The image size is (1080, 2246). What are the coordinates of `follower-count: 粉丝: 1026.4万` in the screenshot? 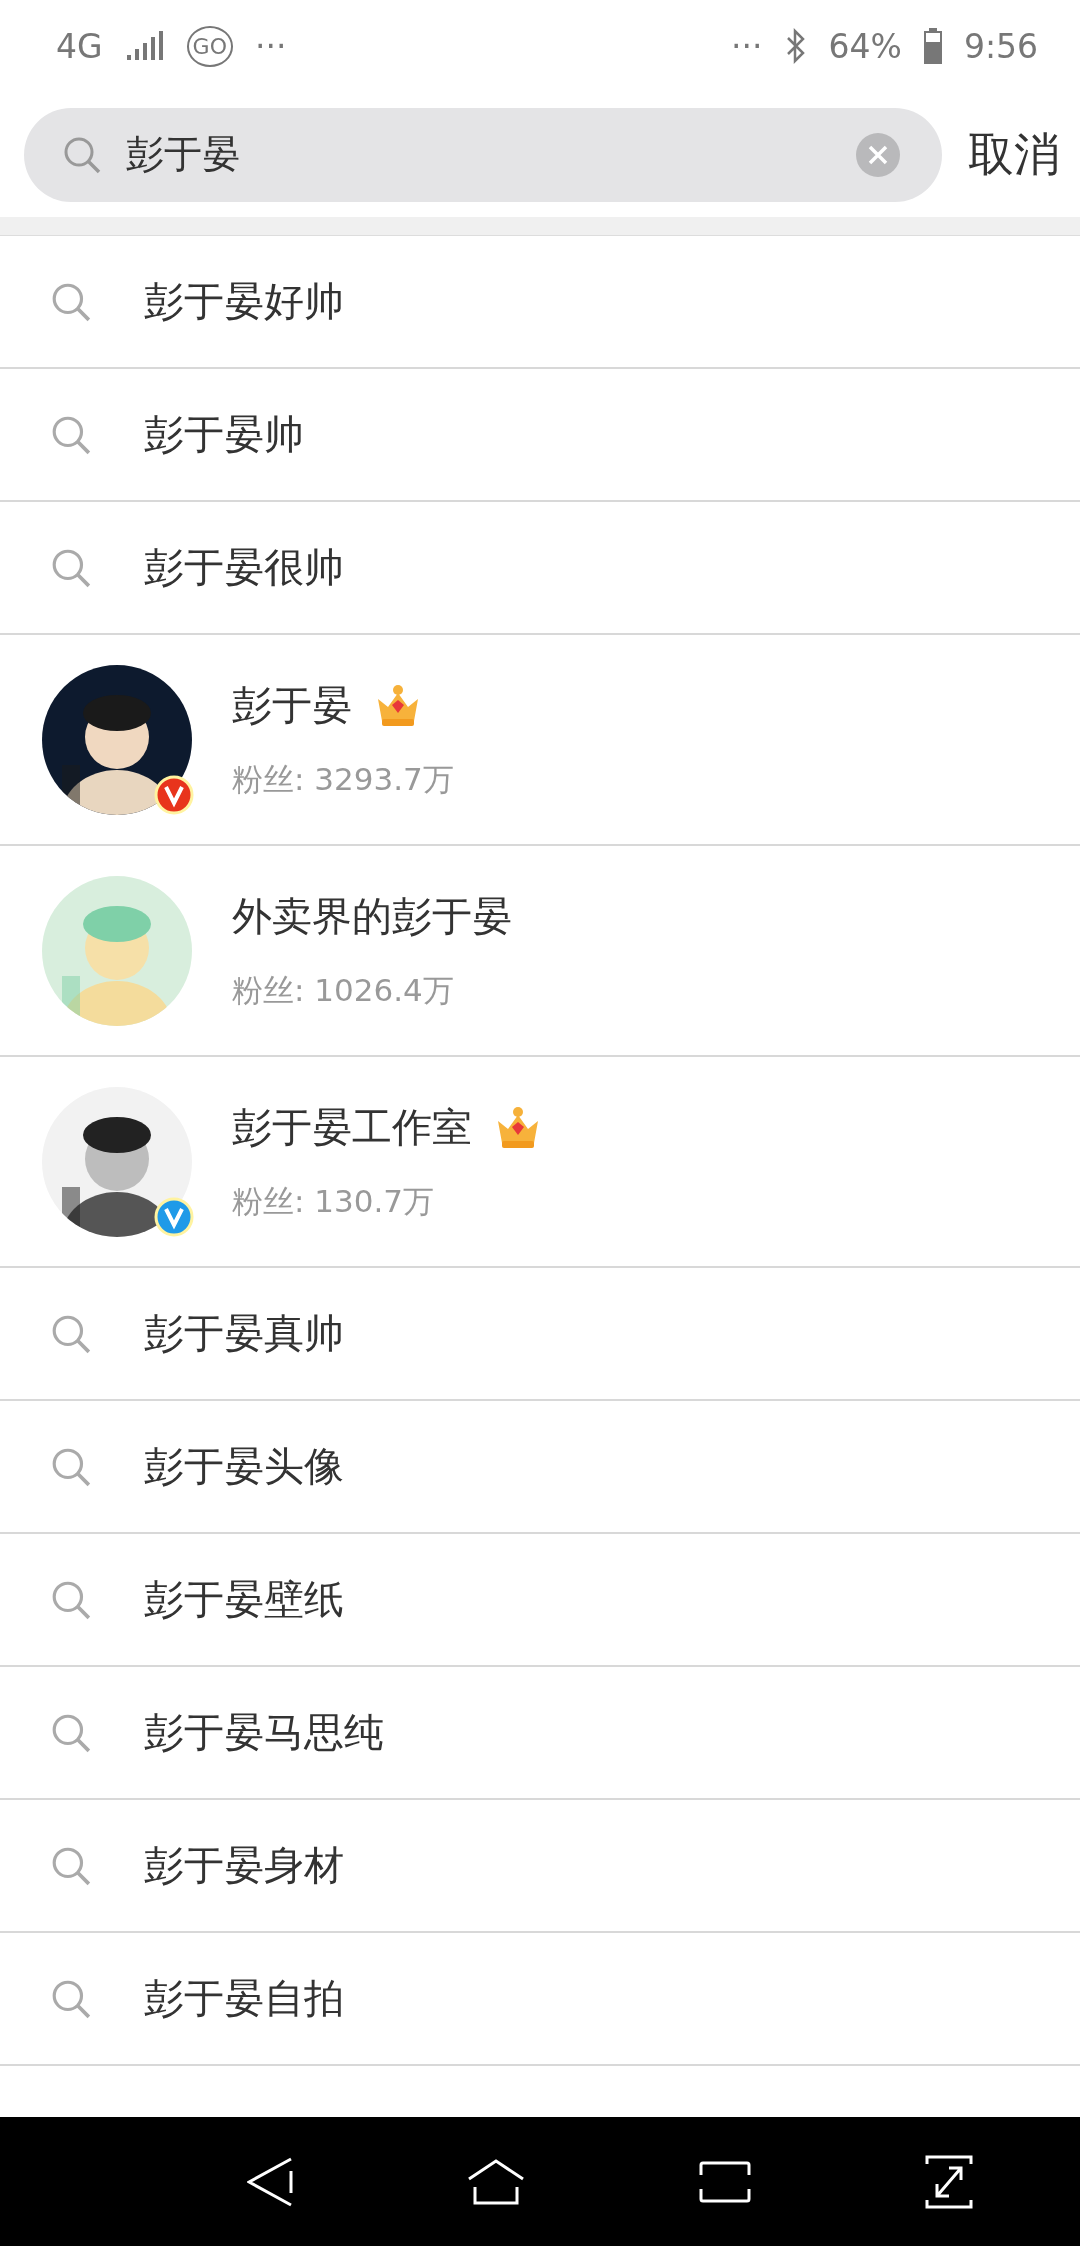 It's located at (343, 990).